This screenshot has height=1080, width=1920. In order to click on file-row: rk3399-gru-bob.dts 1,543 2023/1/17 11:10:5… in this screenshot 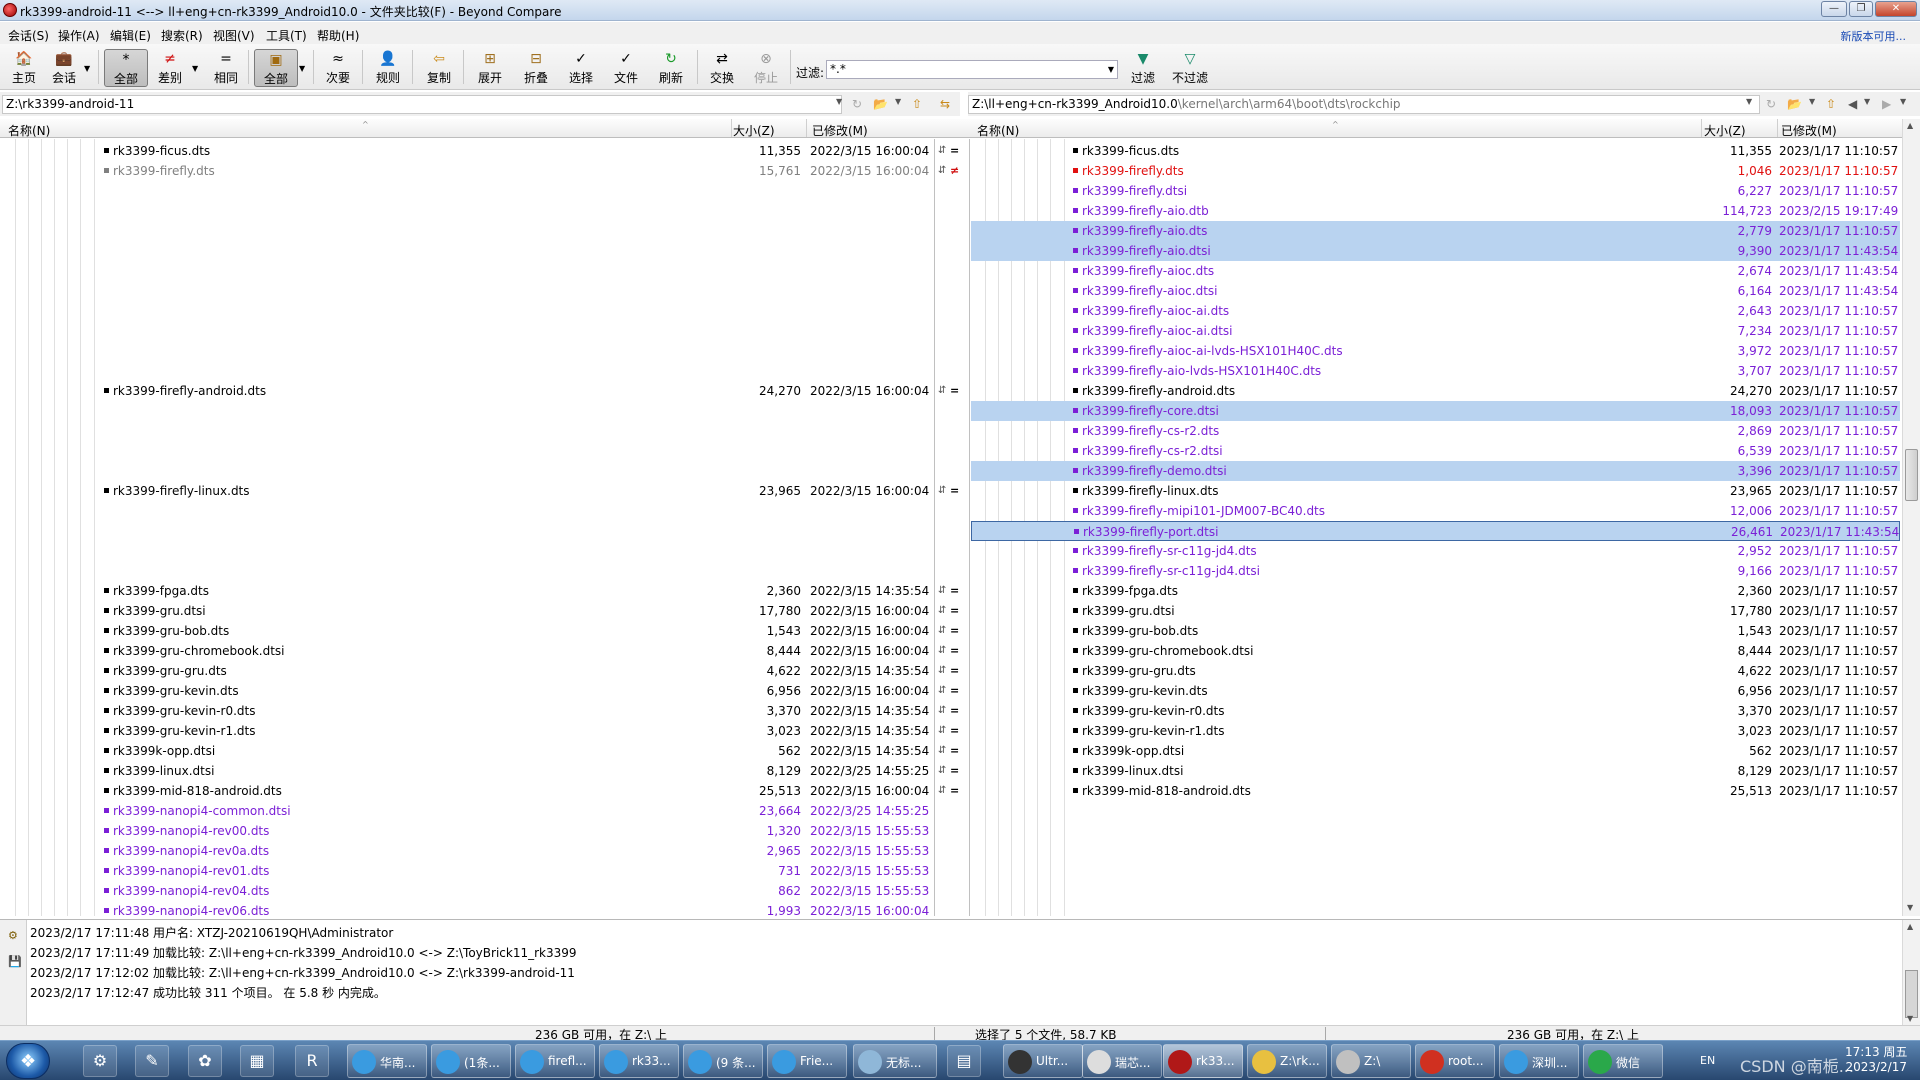, I will do `click(1435, 631)`.